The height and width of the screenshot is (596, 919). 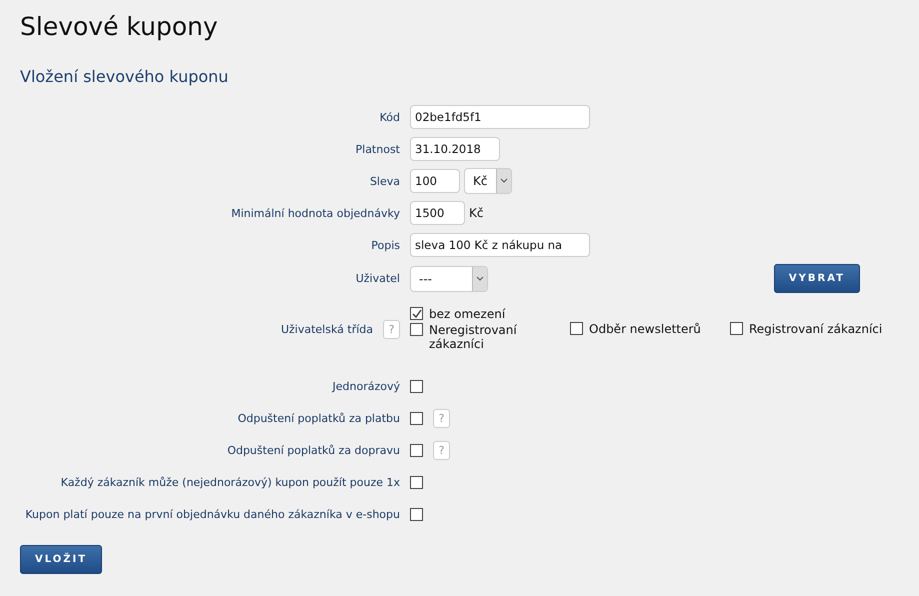 What do you see at coordinates (389, 117) in the screenshot?
I see `field-label: Kód` at bounding box center [389, 117].